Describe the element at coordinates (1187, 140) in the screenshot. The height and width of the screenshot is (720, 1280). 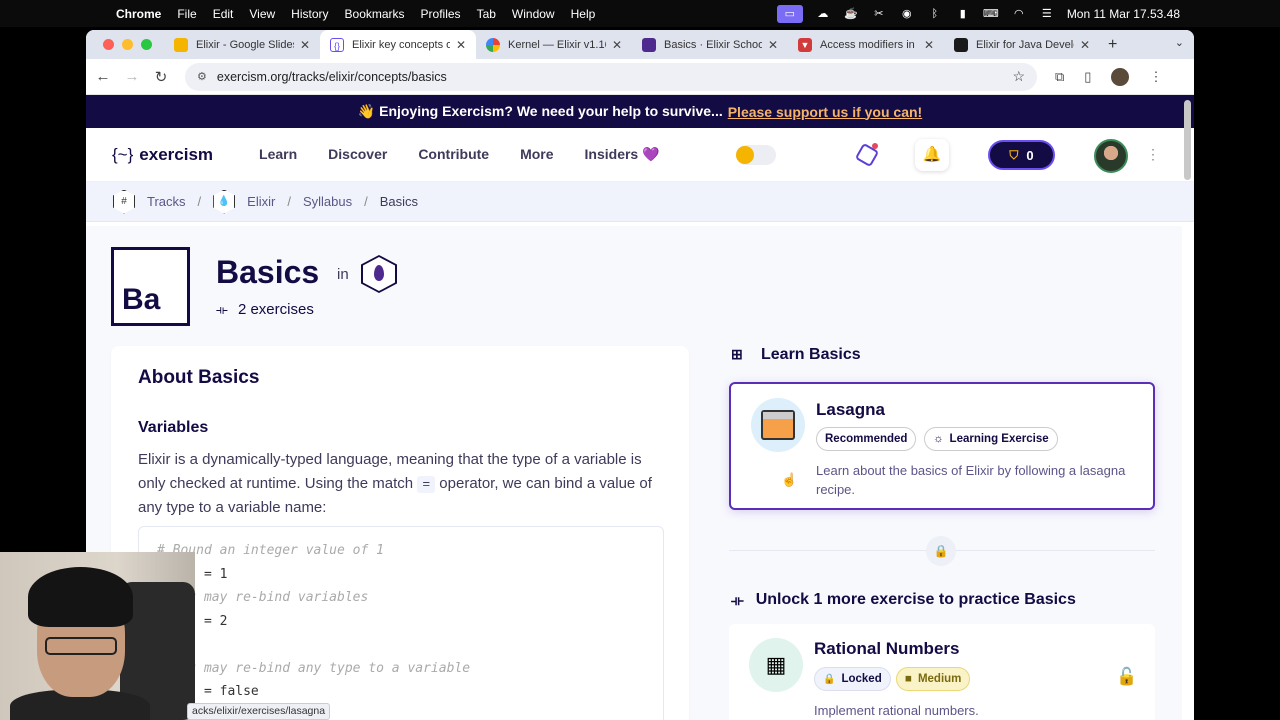
I see `page-scrollbar` at that location.